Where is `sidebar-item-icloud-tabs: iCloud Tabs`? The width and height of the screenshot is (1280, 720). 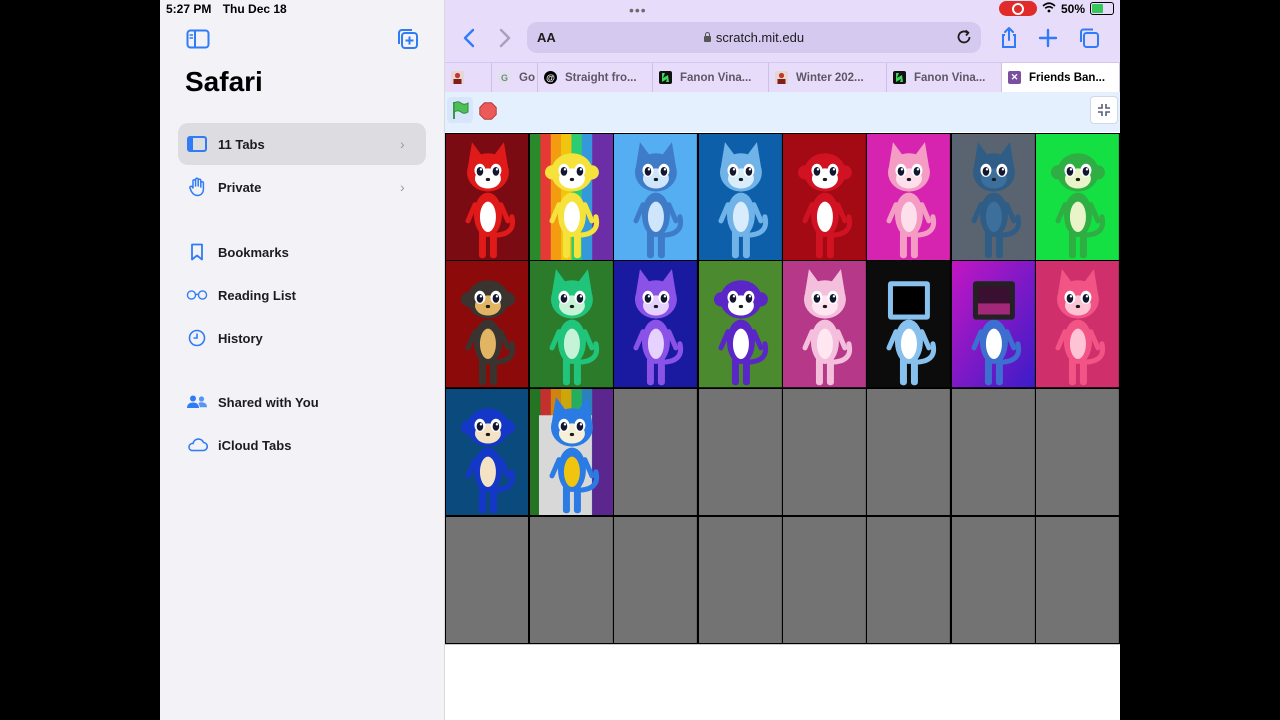
sidebar-item-icloud-tabs: iCloud Tabs is located at coordinates (302, 445).